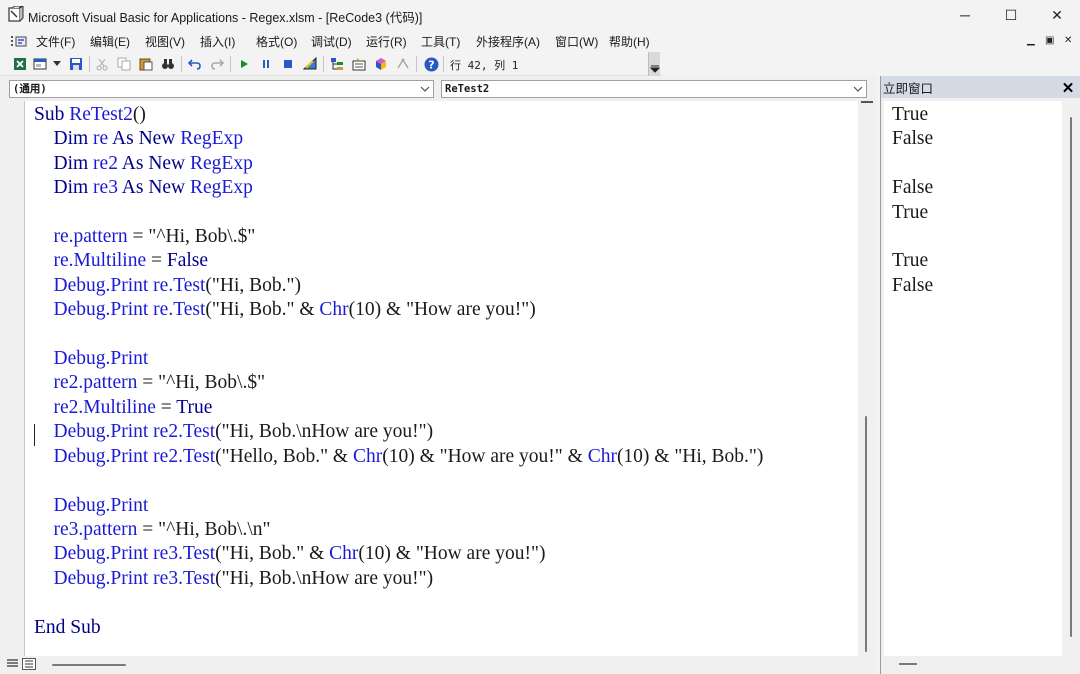  I want to click on save-icon, so click(76, 64).